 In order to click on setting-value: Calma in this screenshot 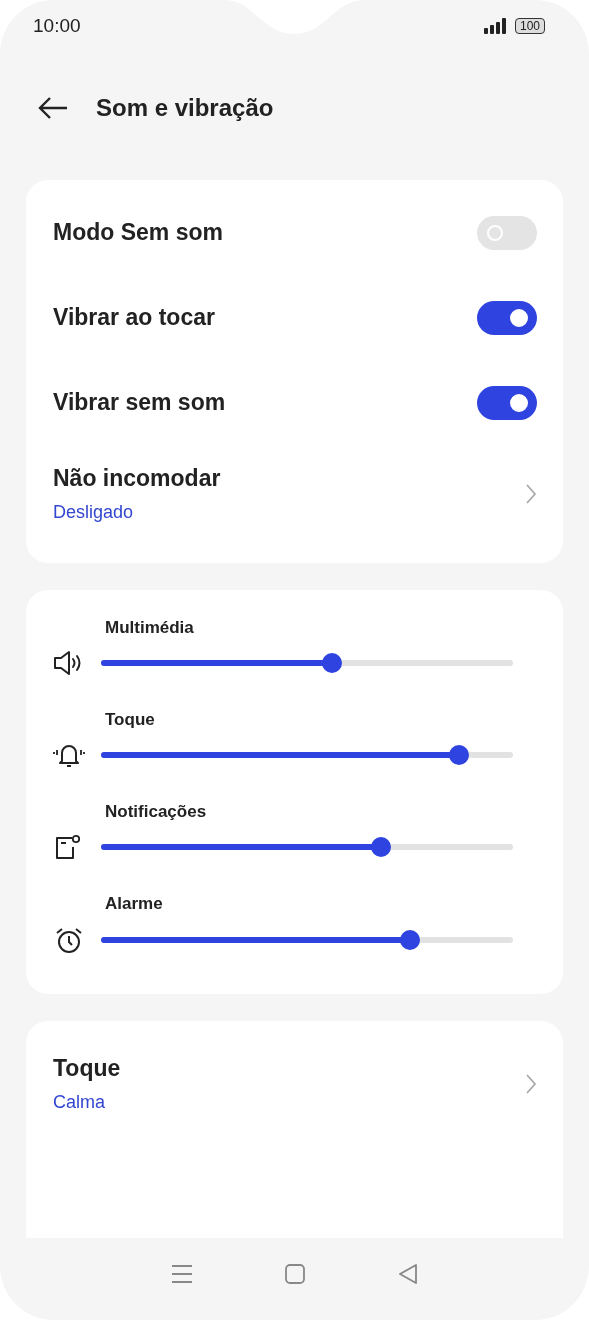, I will do `click(79, 1102)`.